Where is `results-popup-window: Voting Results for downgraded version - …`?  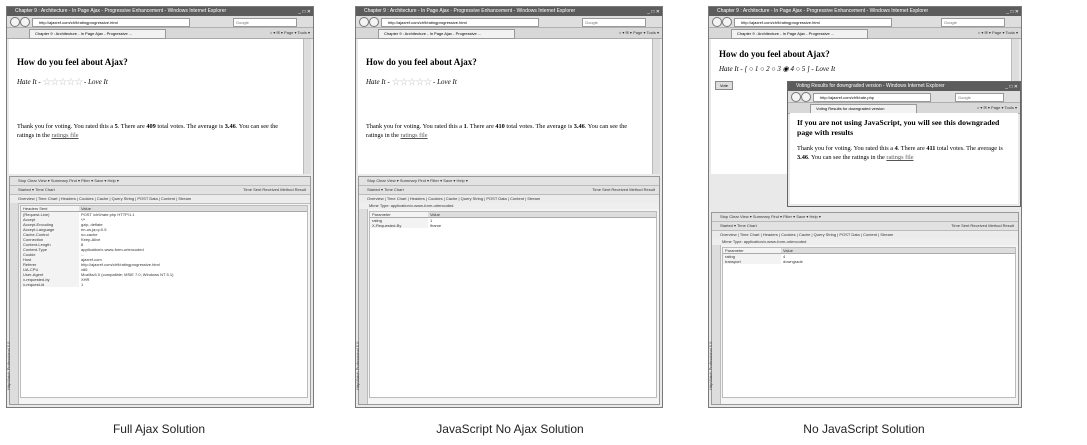 results-popup-window: Voting Results for downgraded version - … is located at coordinates (904, 144).